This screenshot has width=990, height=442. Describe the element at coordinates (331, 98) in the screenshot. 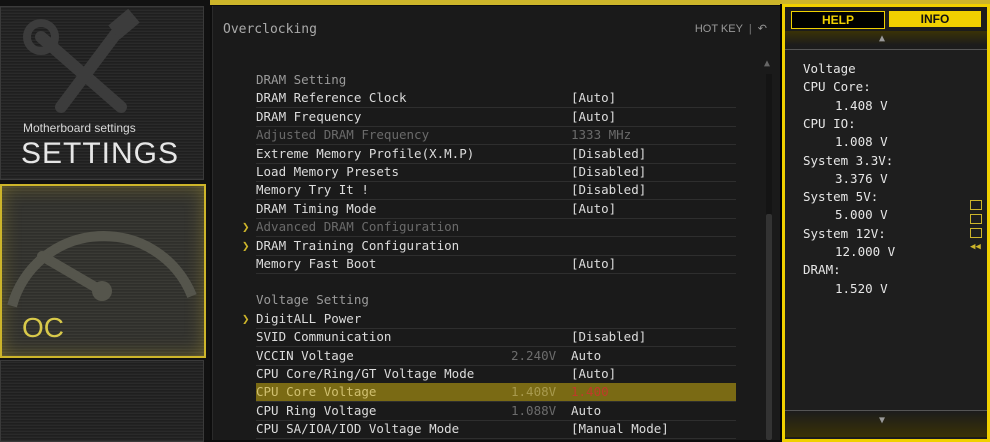

I see `setting-label: DRAM Reference Clock` at that location.